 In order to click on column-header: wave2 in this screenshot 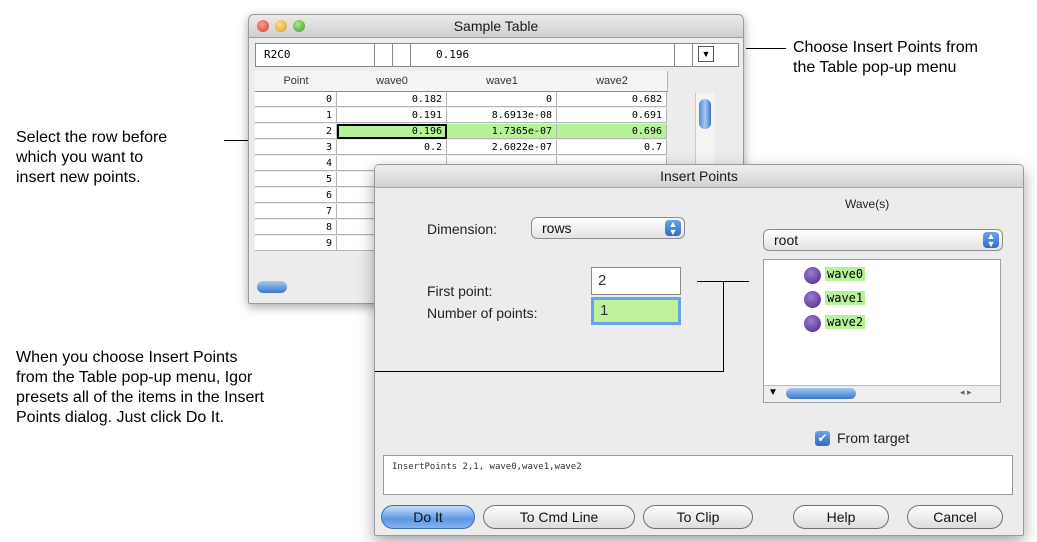, I will do `click(612, 81)`.